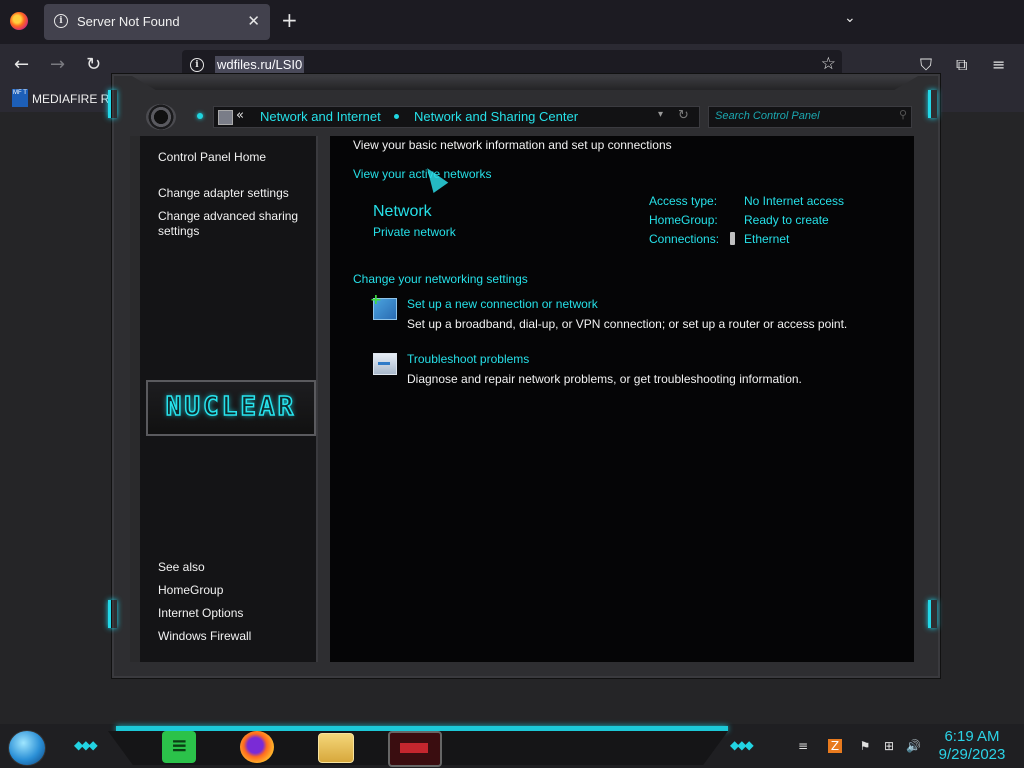  What do you see at coordinates (794, 201) in the screenshot?
I see `access-type-value: No Internet access` at bounding box center [794, 201].